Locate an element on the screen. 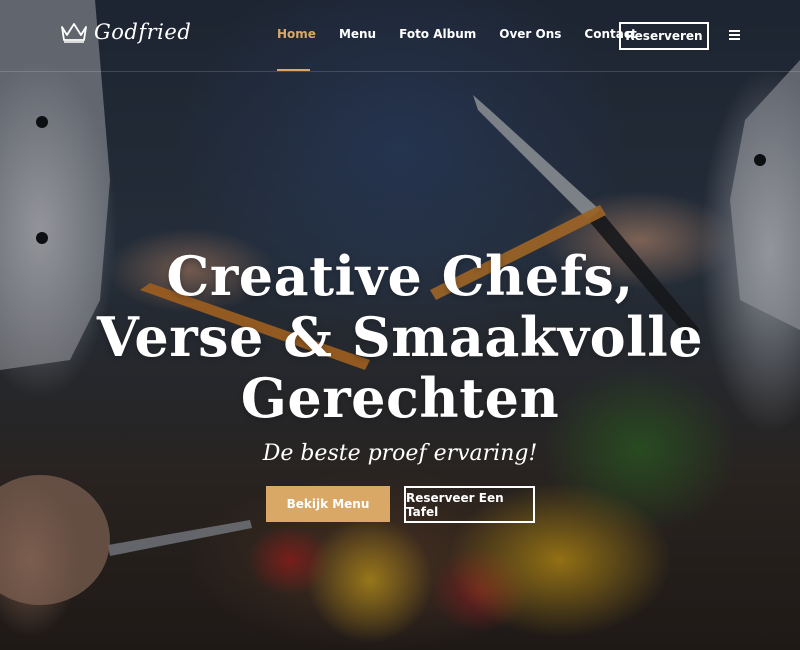 The width and height of the screenshot is (800, 650). hero-title-line-1: Creative Chefs, is located at coordinates (400, 276).